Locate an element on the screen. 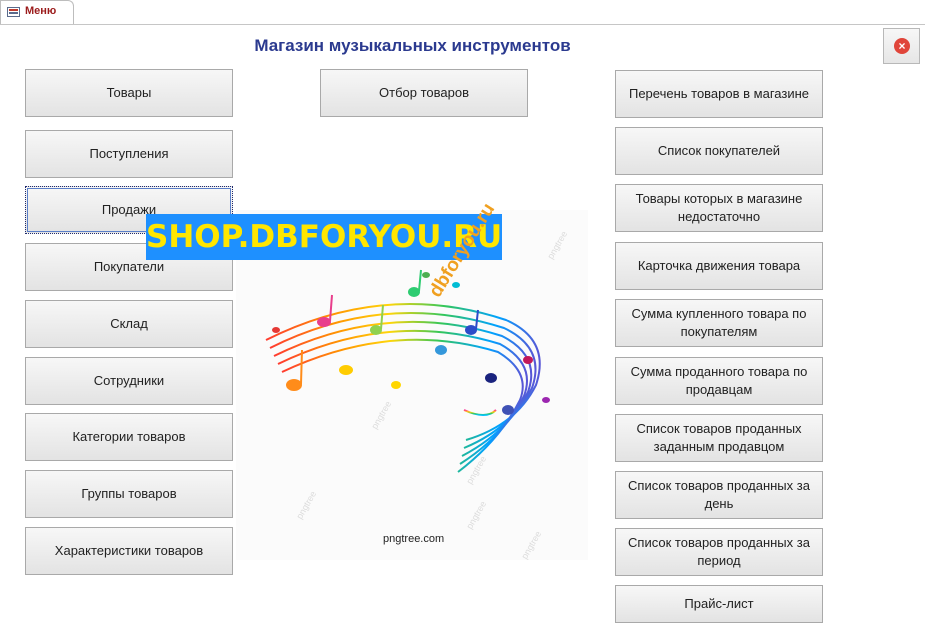 This screenshot has height=623, width=925. product-movement-card-button: Карточка движения товара is located at coordinates (719, 266).